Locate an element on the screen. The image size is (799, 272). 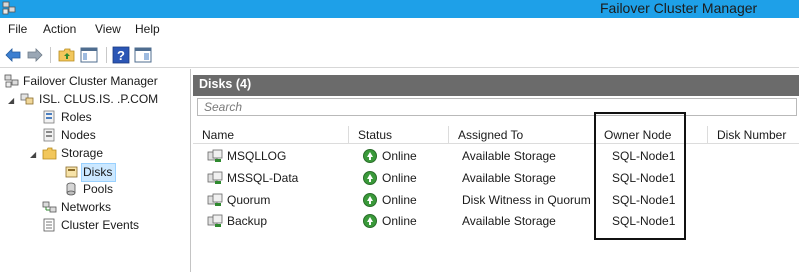
disk-name: Backup is located at coordinates (247, 221).